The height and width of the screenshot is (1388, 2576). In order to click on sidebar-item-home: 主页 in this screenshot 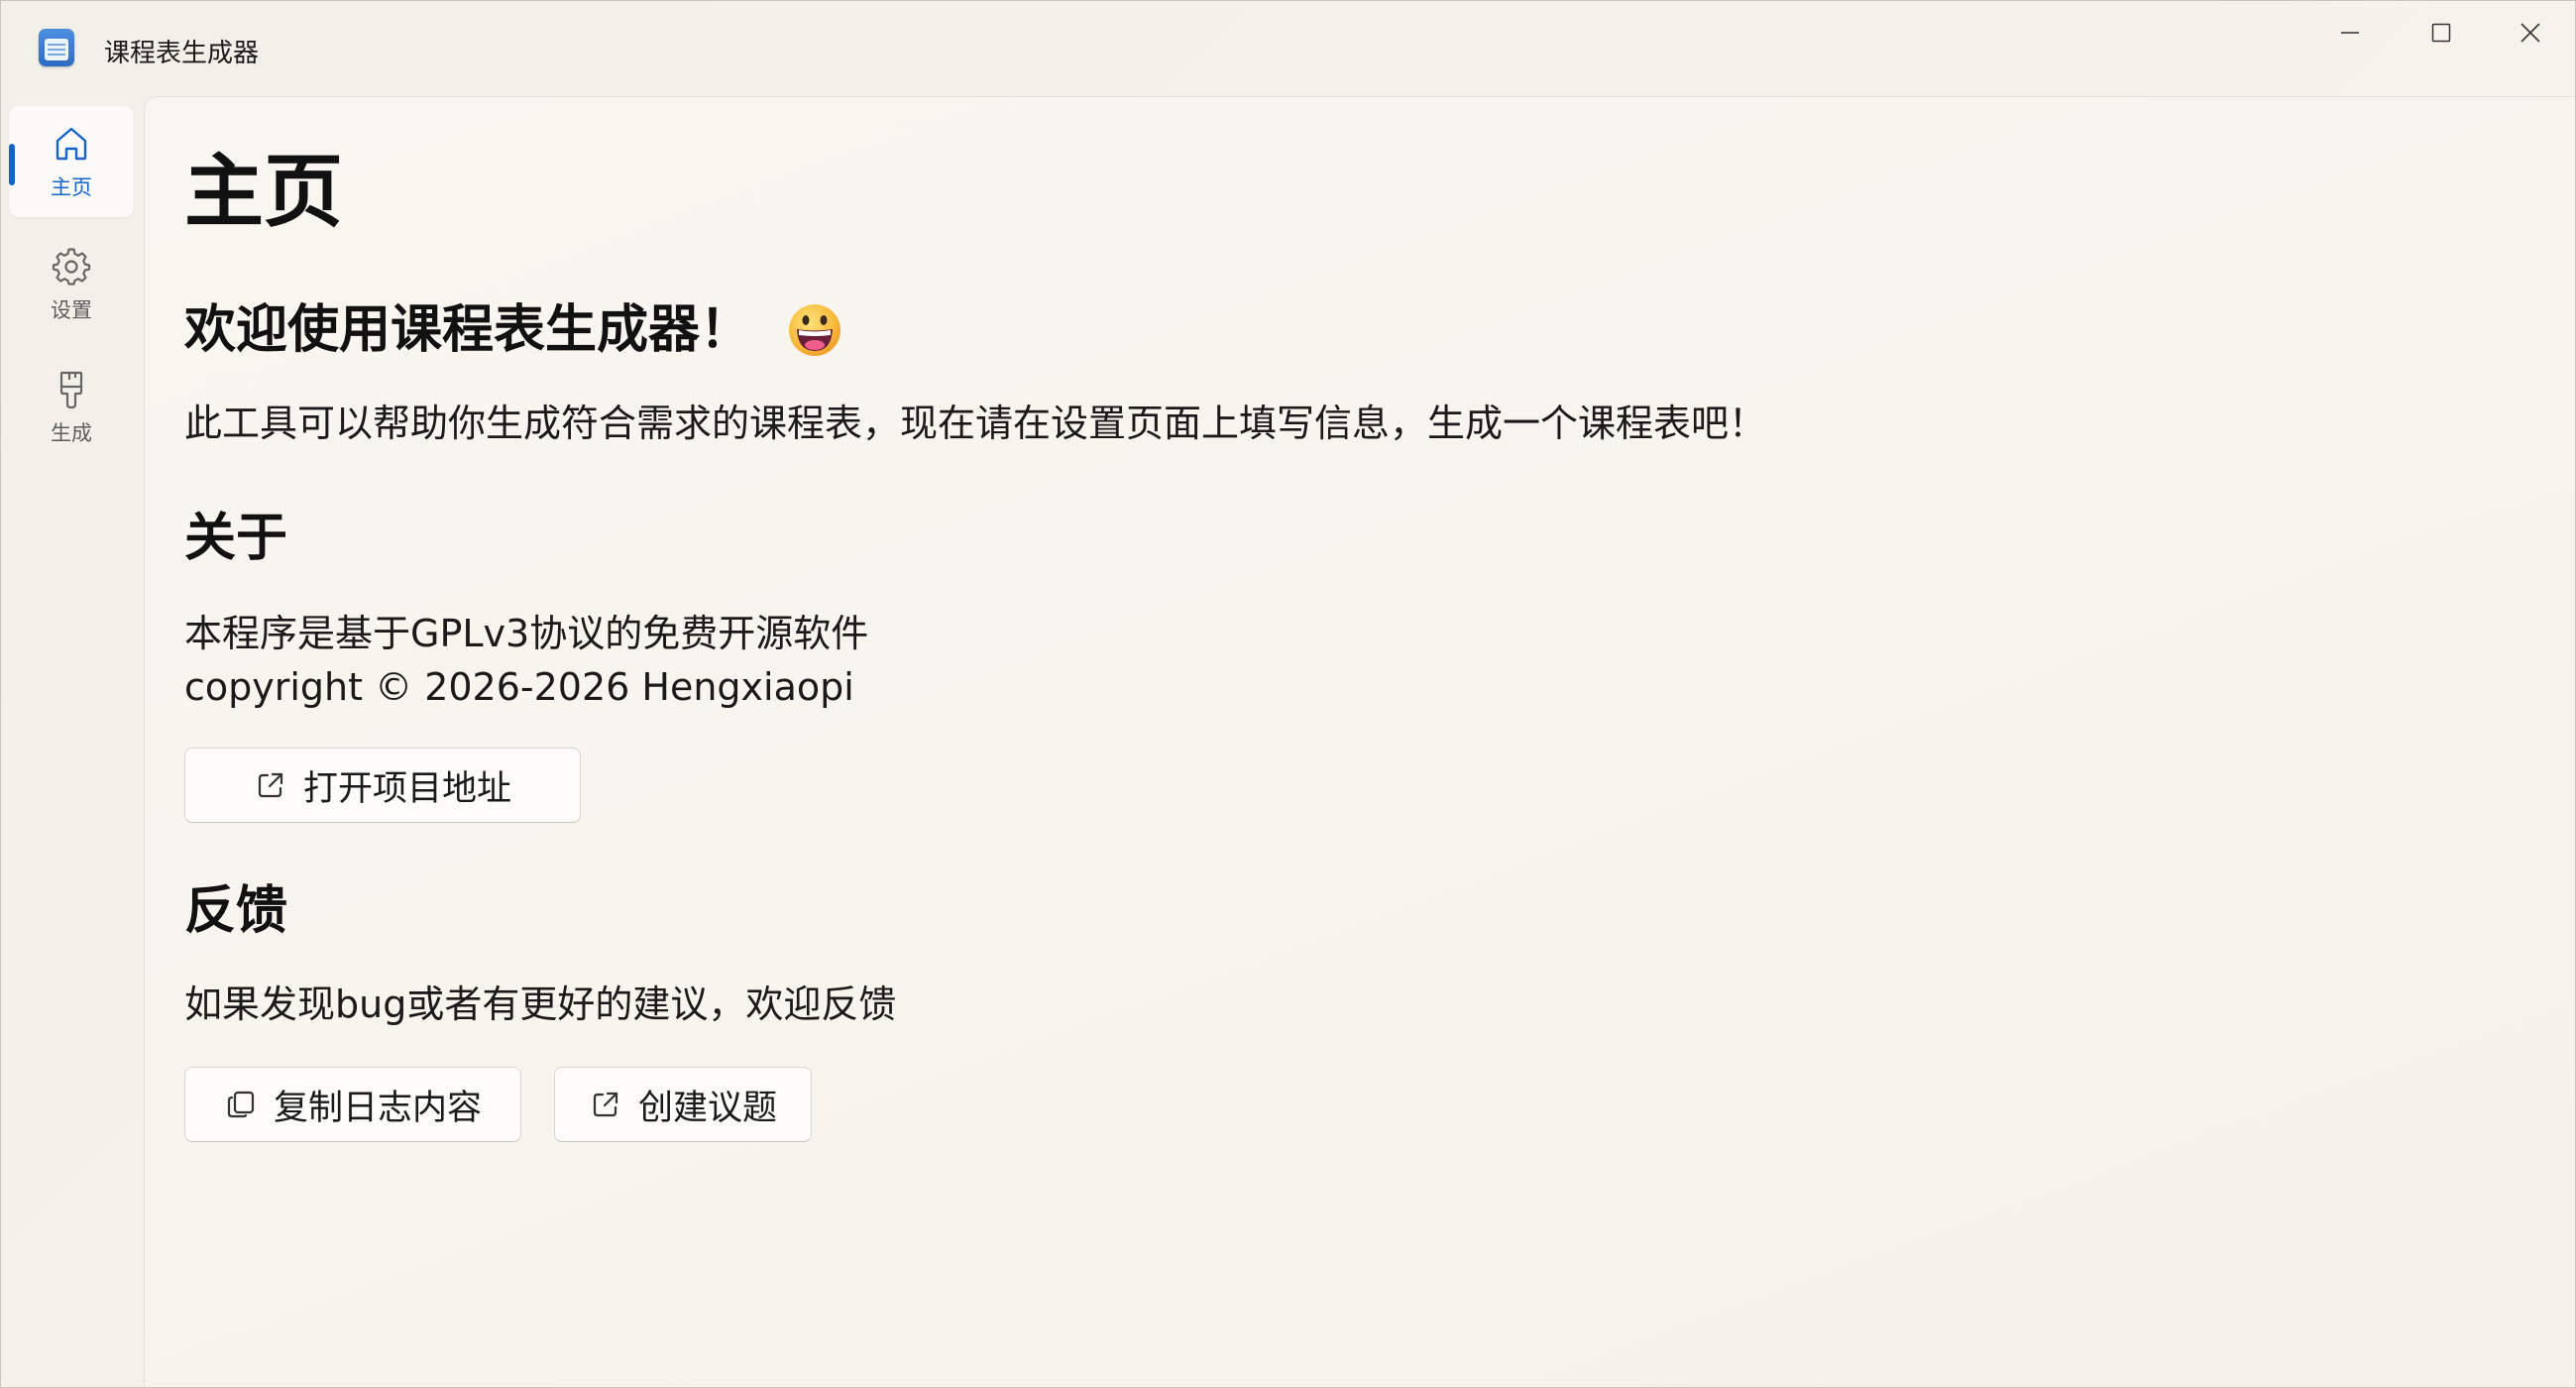, I will do `click(71, 161)`.